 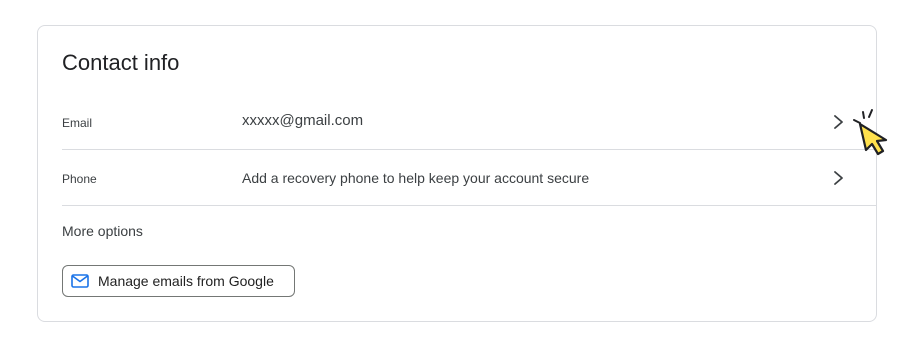 I want to click on email-value: xxxxx@gmail.com, so click(x=303, y=120).